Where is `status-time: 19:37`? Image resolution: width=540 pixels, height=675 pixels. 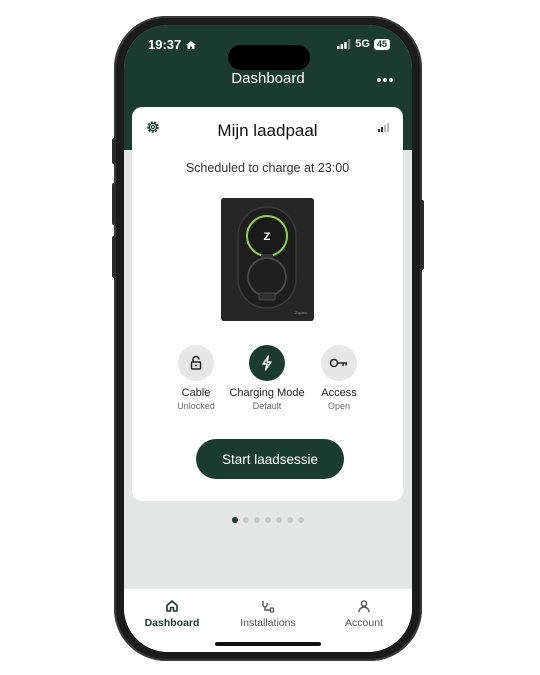
status-time: 19:37 is located at coordinates (172, 44).